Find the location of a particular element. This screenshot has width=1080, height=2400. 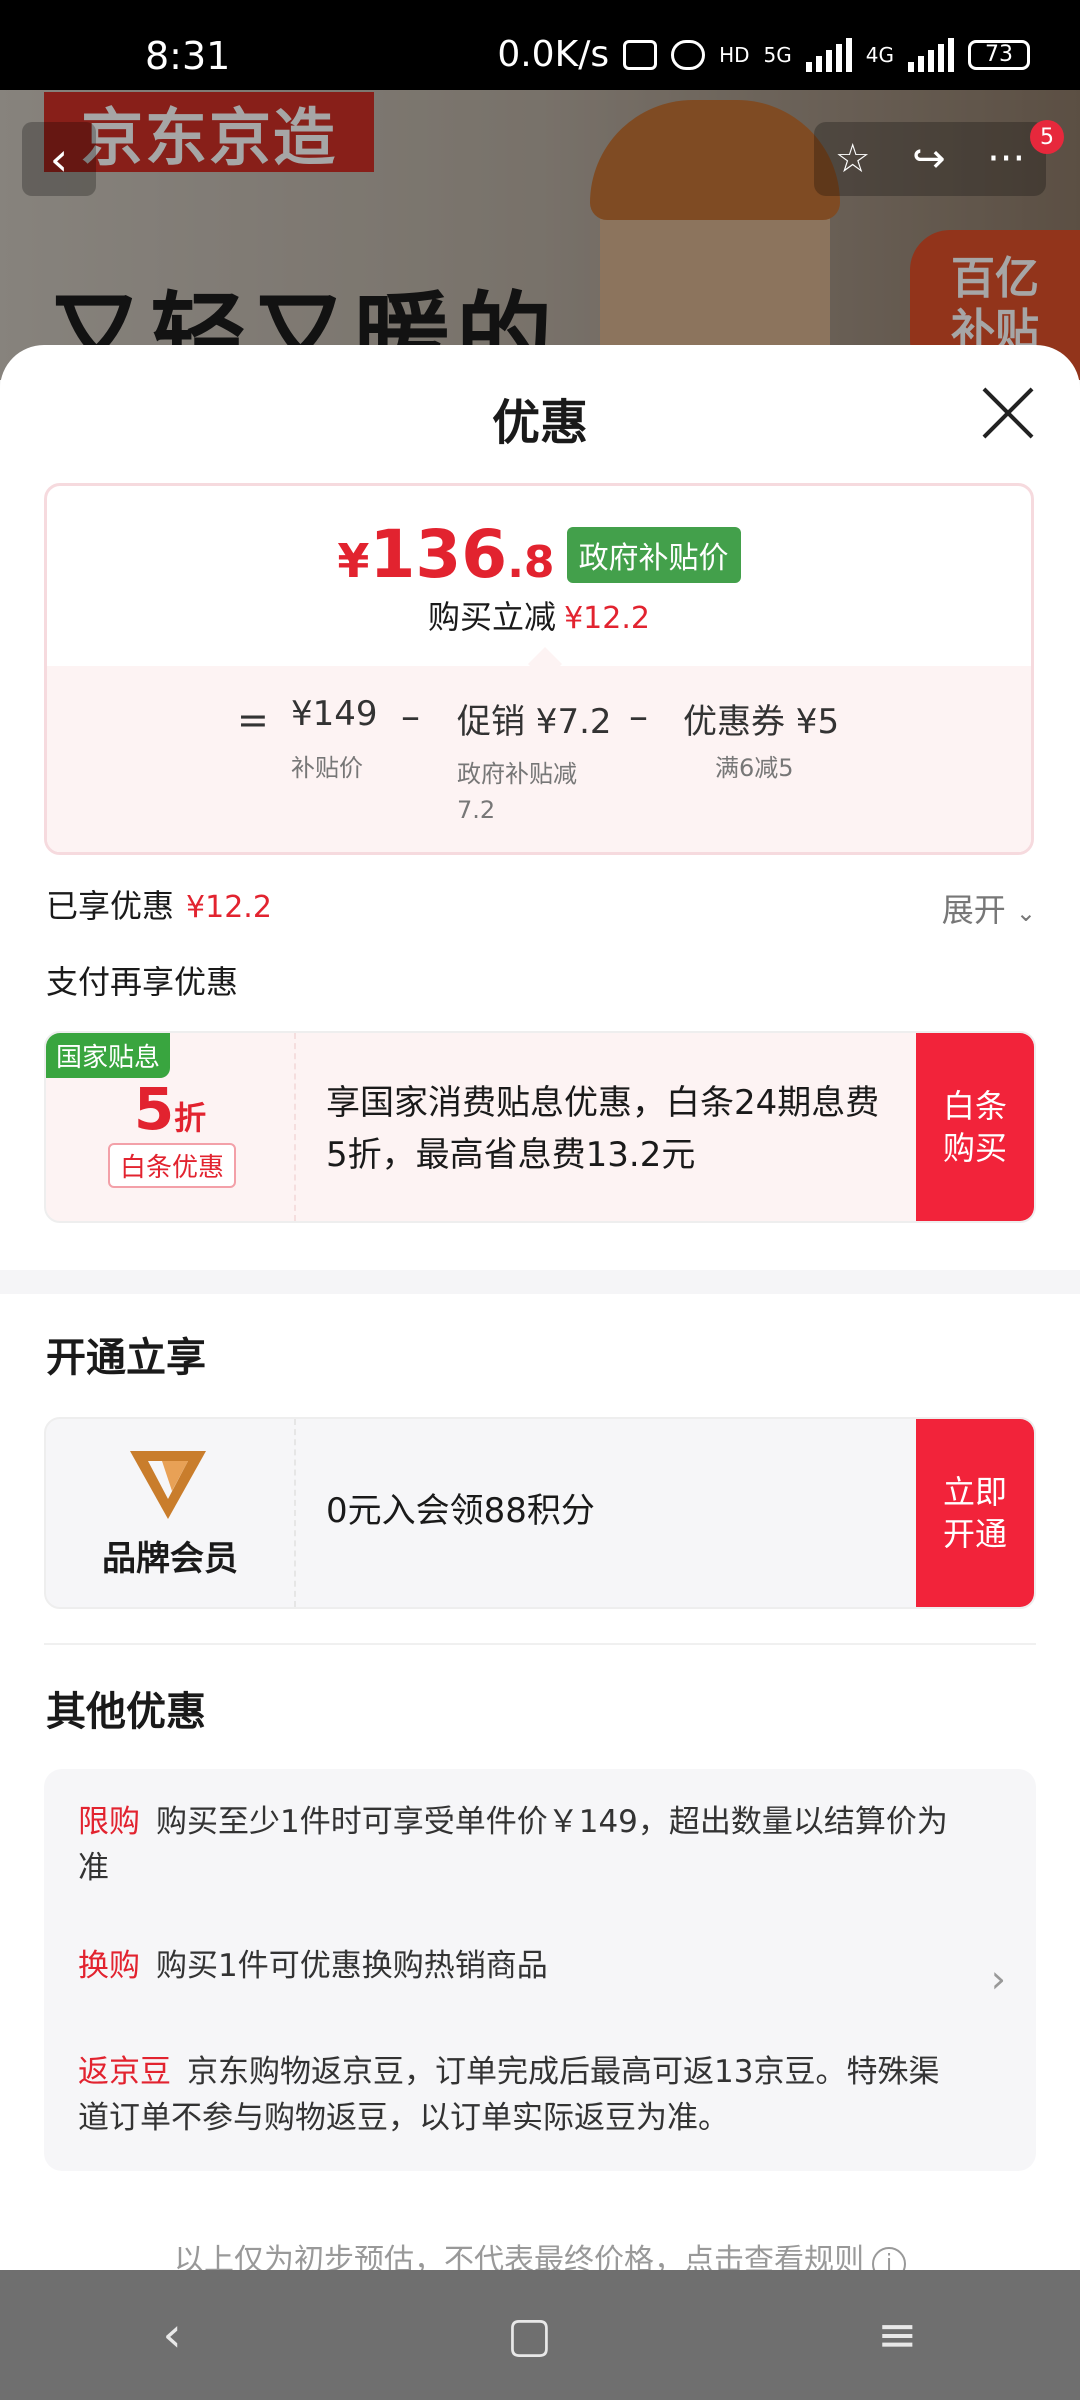

status-bar: 8:31 0.0K/s HD 5G 4G 73 is located at coordinates (540, 45).